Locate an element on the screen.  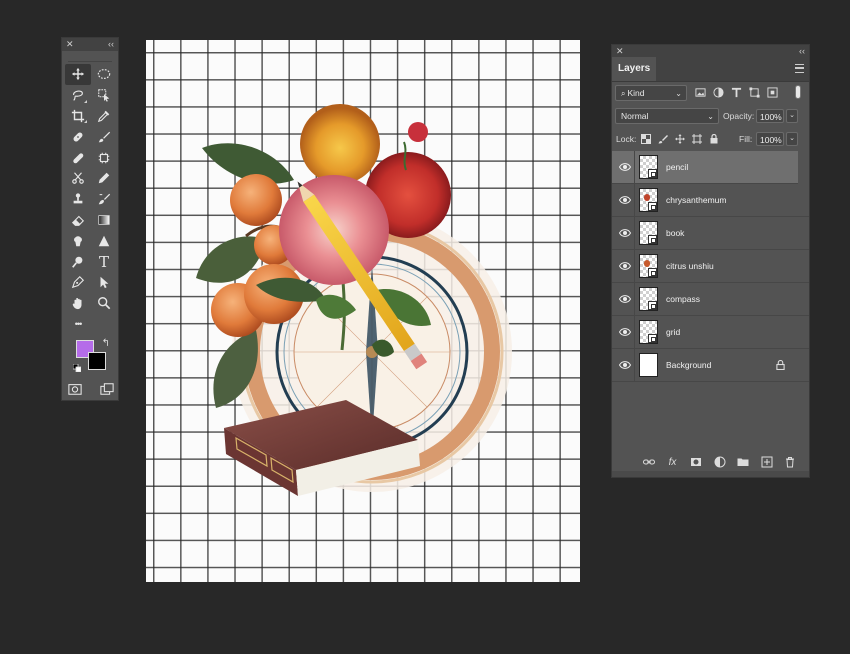
tab-layers: Layers is located at coordinates (634, 69).